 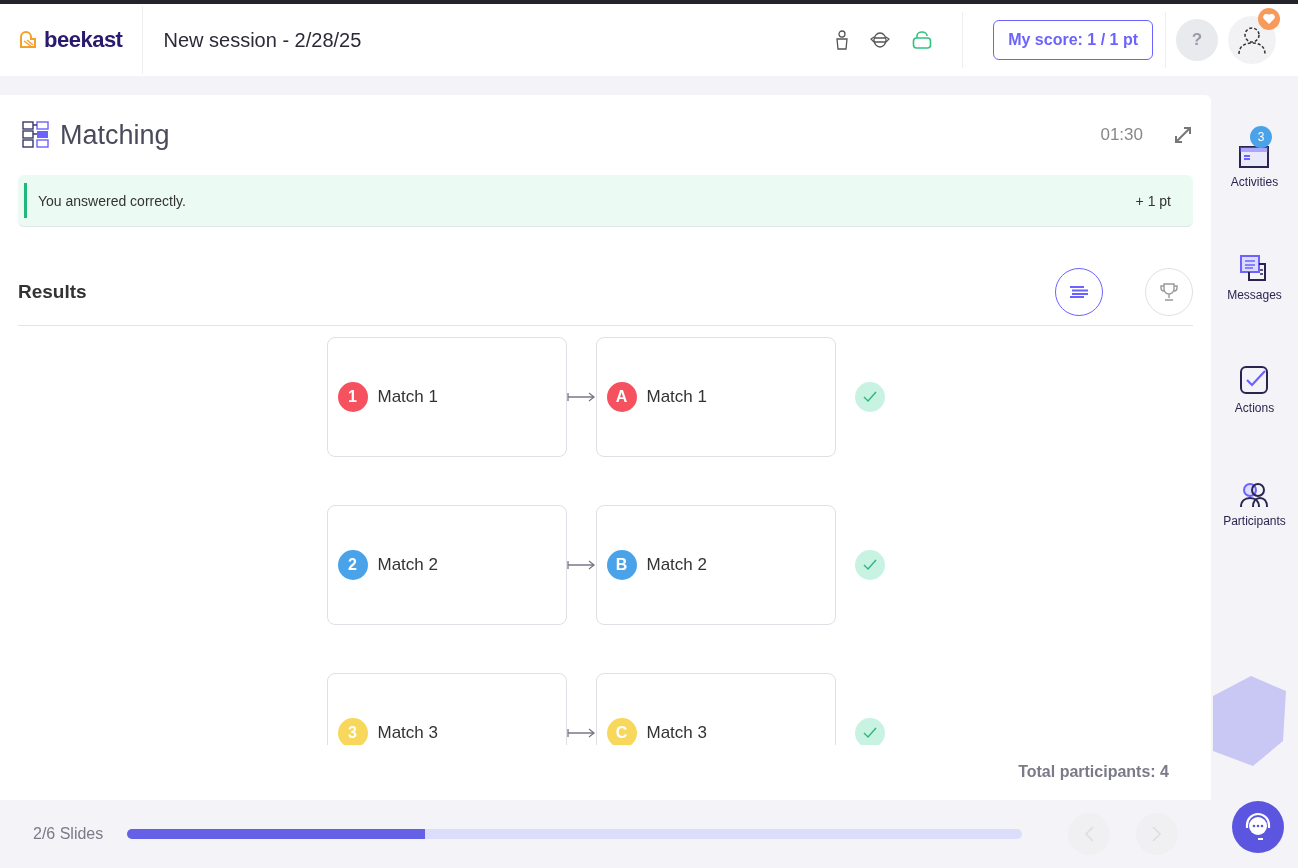 What do you see at coordinates (1183, 135) in the screenshot?
I see `expand-icon` at bounding box center [1183, 135].